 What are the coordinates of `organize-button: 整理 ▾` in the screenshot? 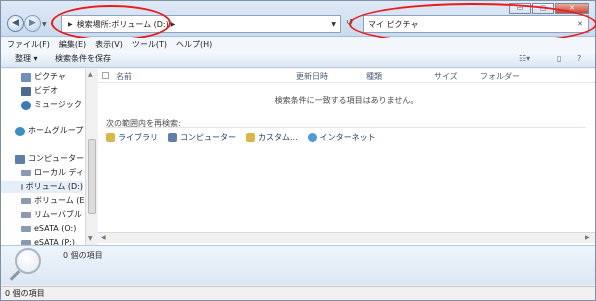 It's located at (26, 59).